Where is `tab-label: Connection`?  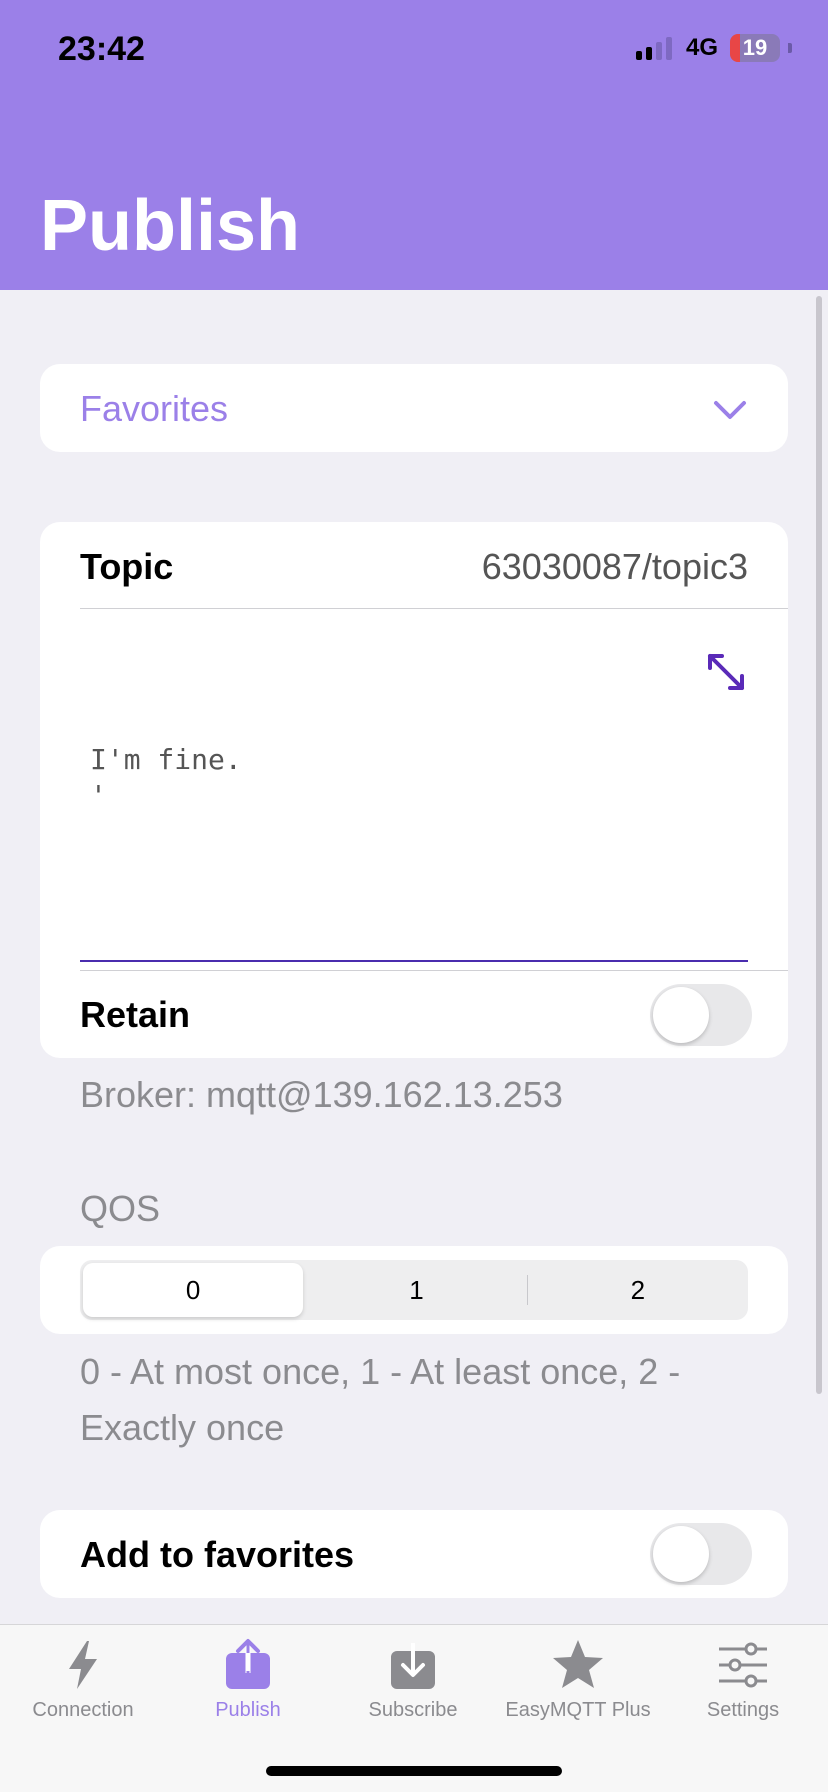 tab-label: Connection is located at coordinates (83, 1710).